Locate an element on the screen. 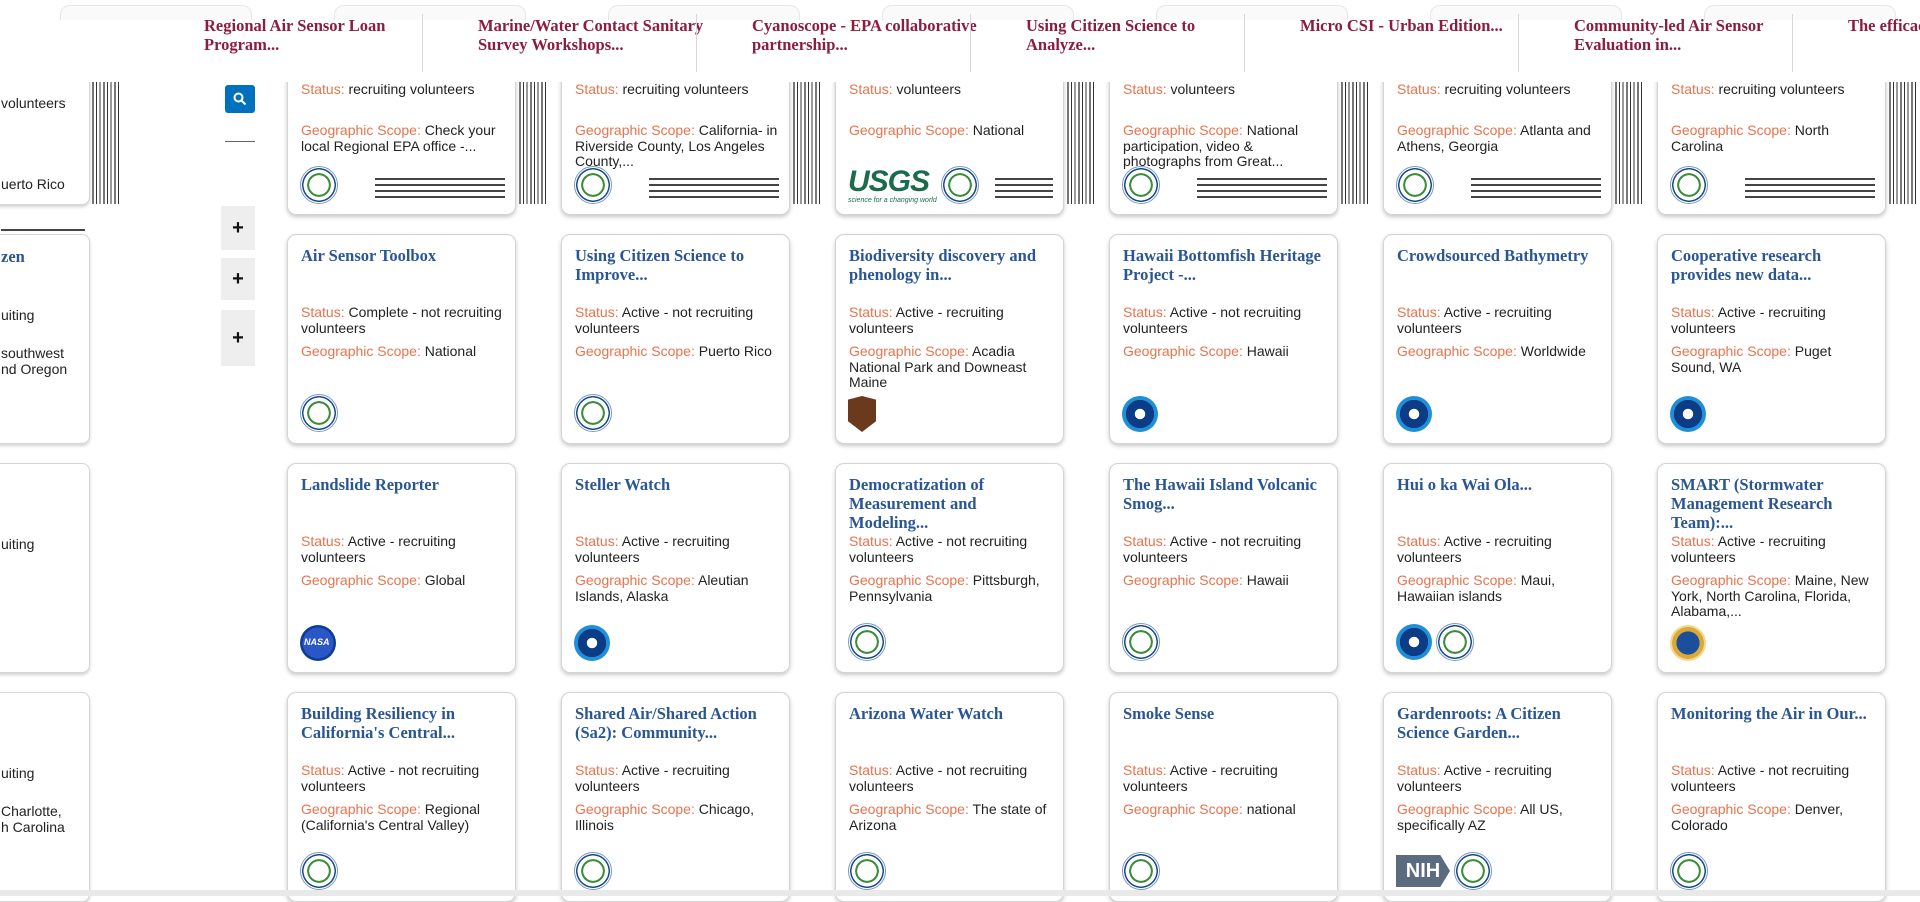 This screenshot has height=902, width=1920. card-title-link: Crowdsourced Bathymetry is located at coordinates (1499, 255).